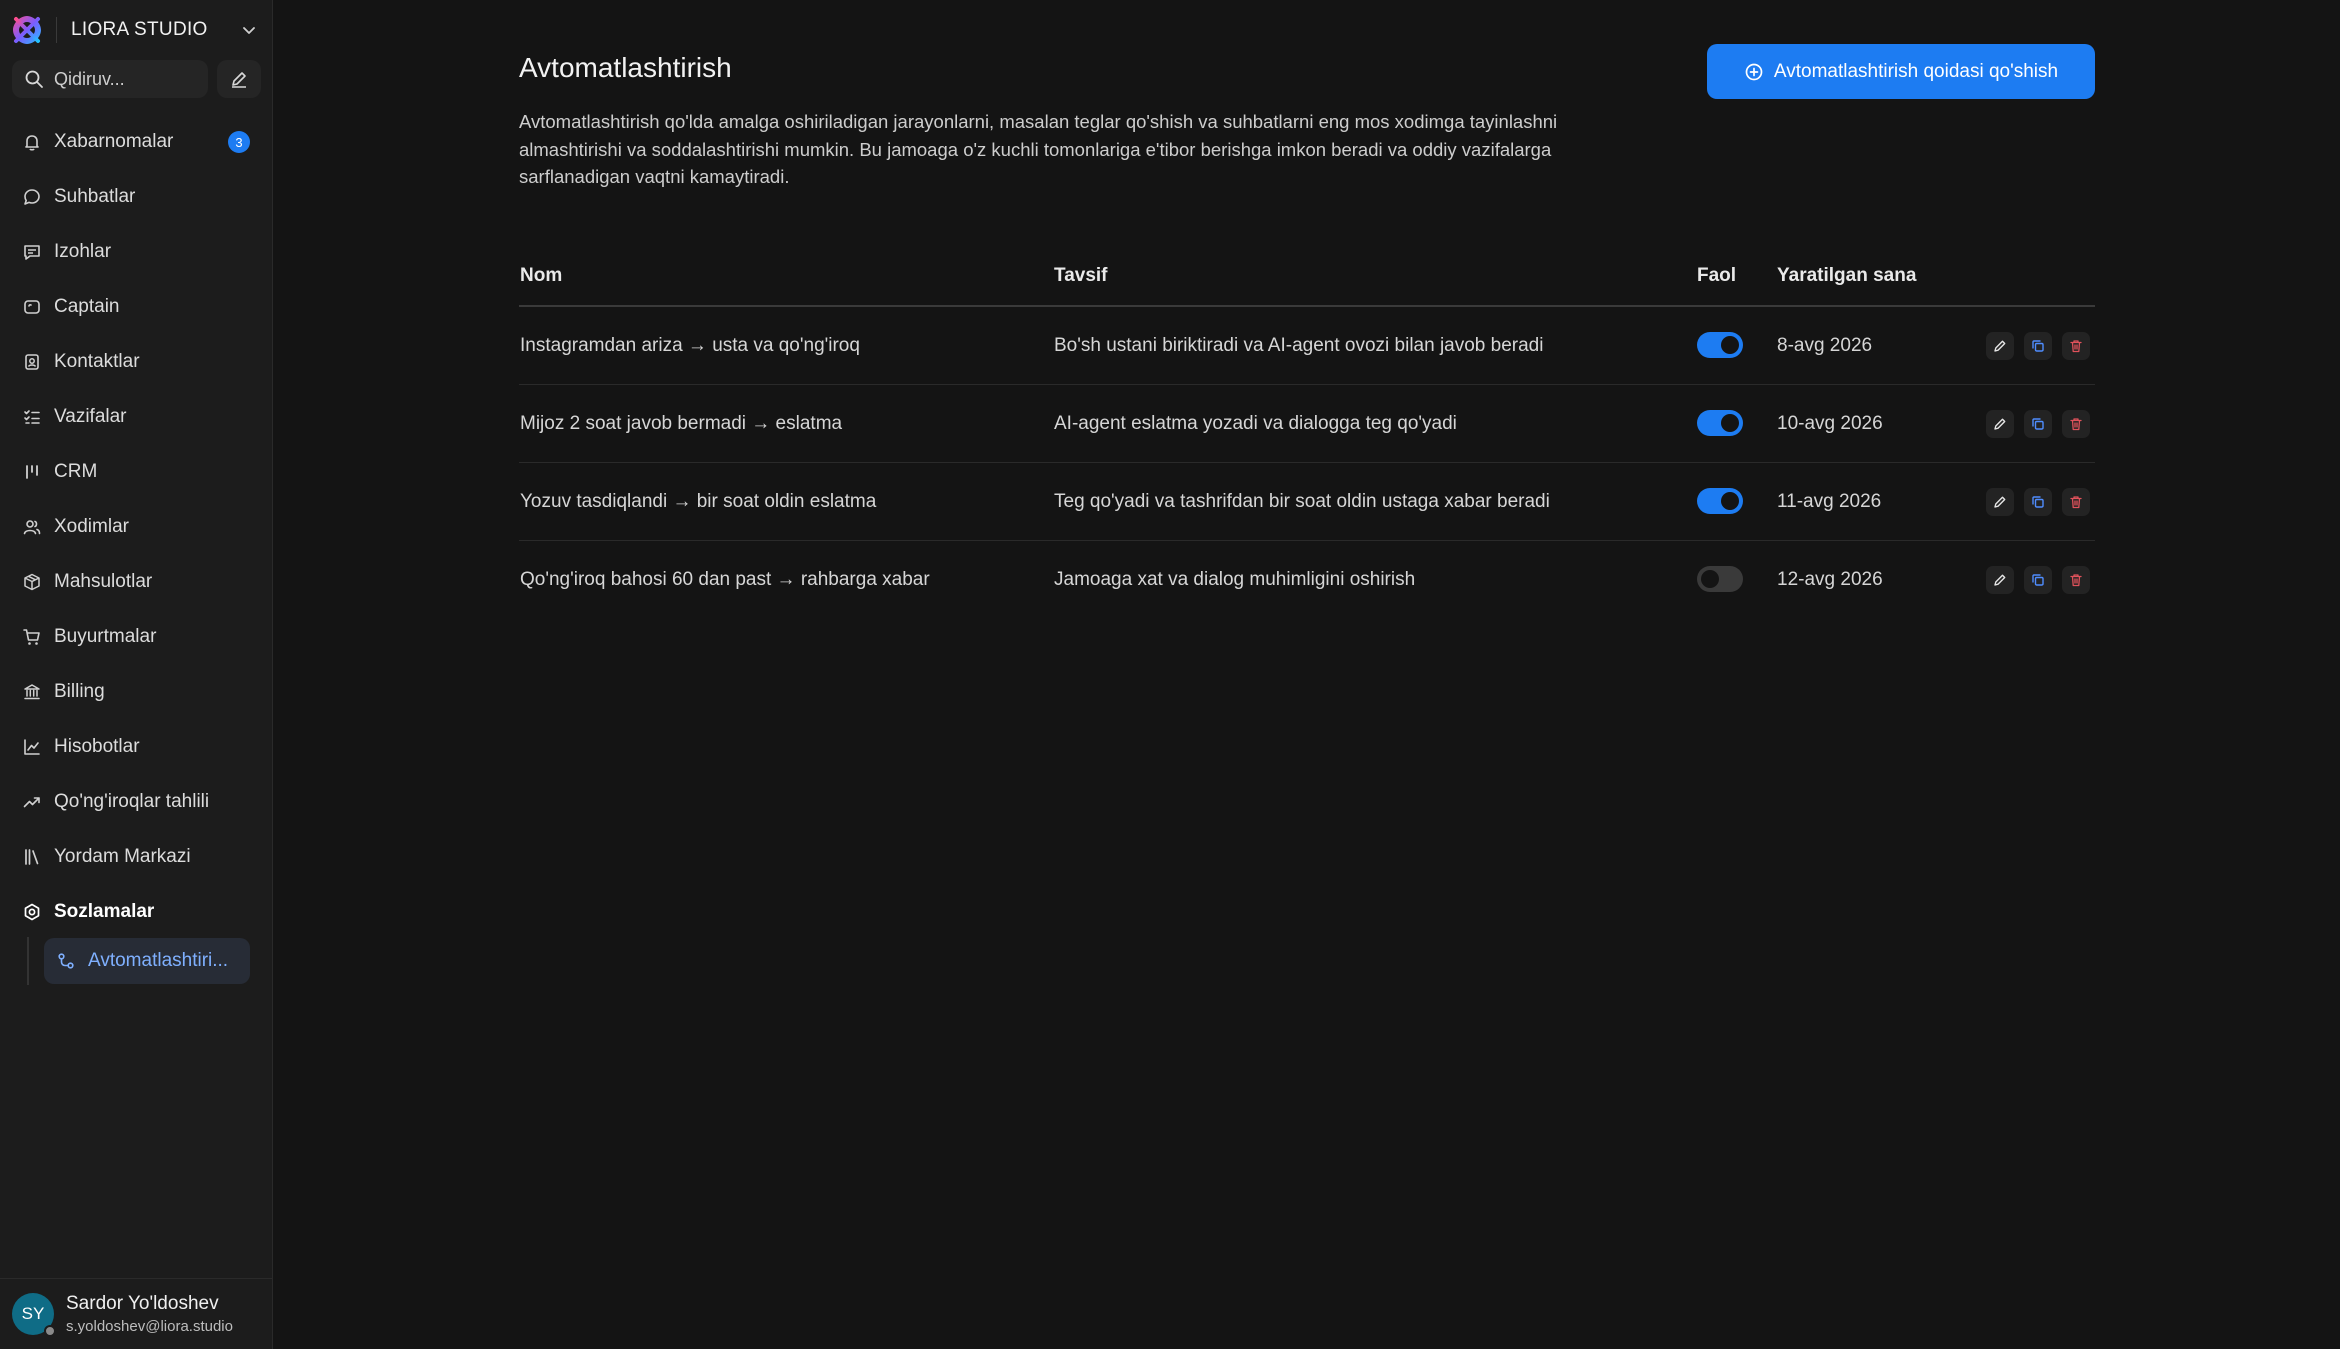 This screenshot has width=2340, height=1349. Describe the element at coordinates (56, 30) in the screenshot. I see `brand-divider` at that location.